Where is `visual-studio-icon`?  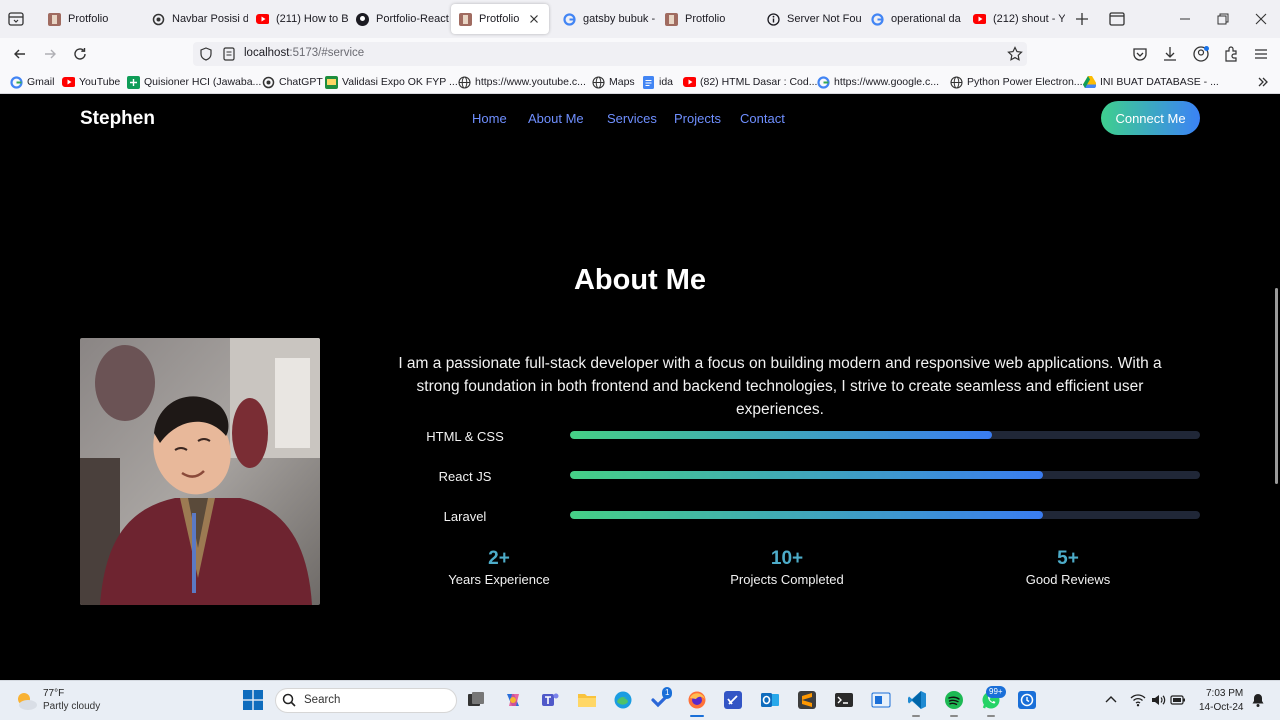 visual-studio-icon is located at coordinates (733, 700).